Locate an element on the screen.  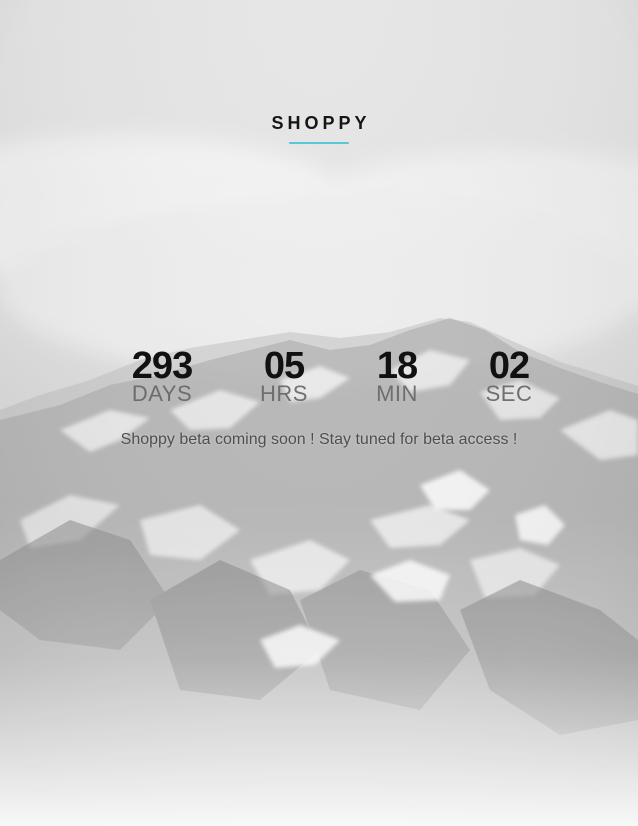
countdown-hours-label: HRS is located at coordinates (284, 393).